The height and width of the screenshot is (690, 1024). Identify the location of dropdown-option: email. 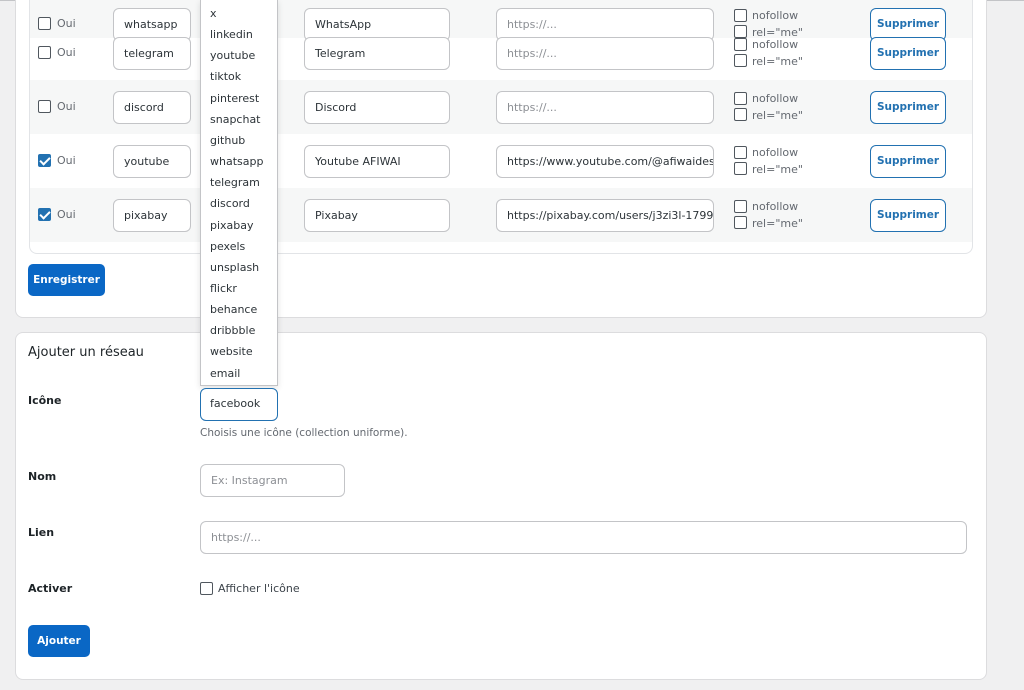
(225, 373).